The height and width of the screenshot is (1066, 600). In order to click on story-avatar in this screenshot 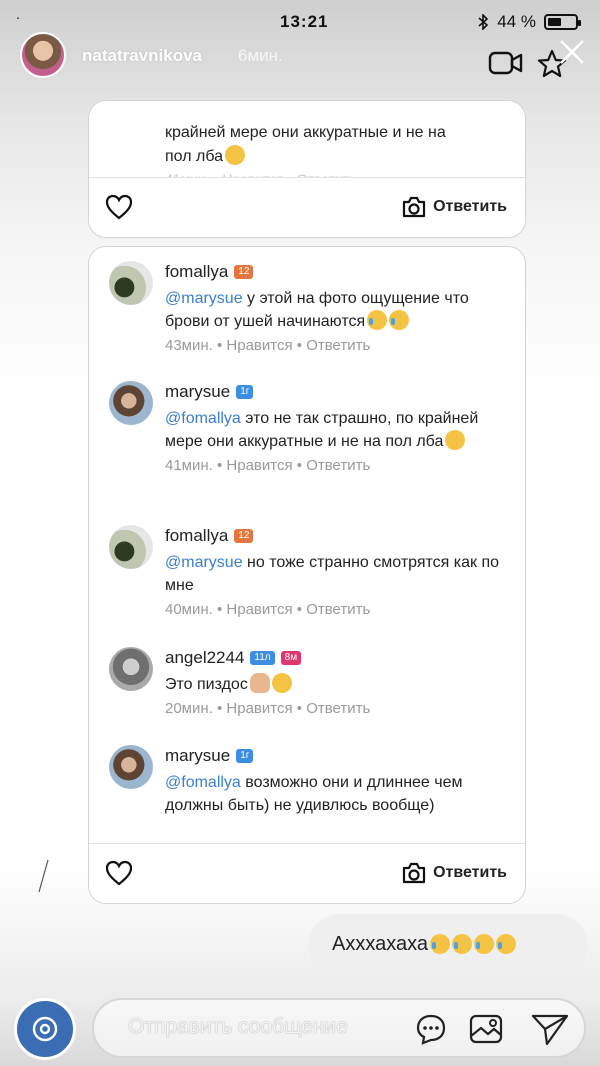, I will do `click(43, 55)`.